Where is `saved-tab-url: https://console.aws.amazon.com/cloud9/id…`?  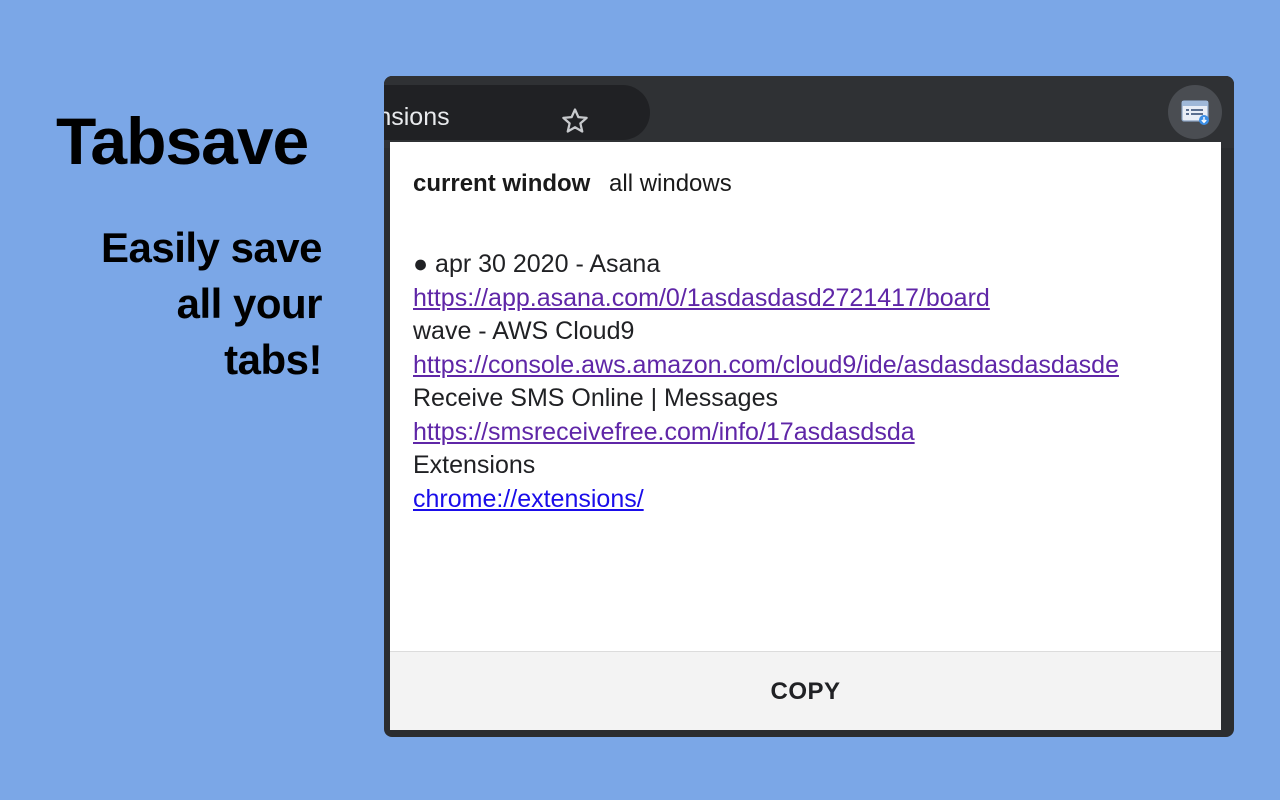 saved-tab-url: https://console.aws.amazon.com/cloud9/id… is located at coordinates (817, 366).